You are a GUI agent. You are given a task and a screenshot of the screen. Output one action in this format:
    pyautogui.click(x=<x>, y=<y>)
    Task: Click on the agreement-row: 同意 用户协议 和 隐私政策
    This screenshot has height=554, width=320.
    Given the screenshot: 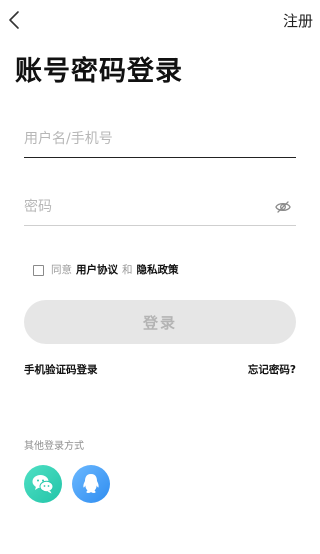 What is the action you would take?
    pyautogui.click(x=106, y=270)
    